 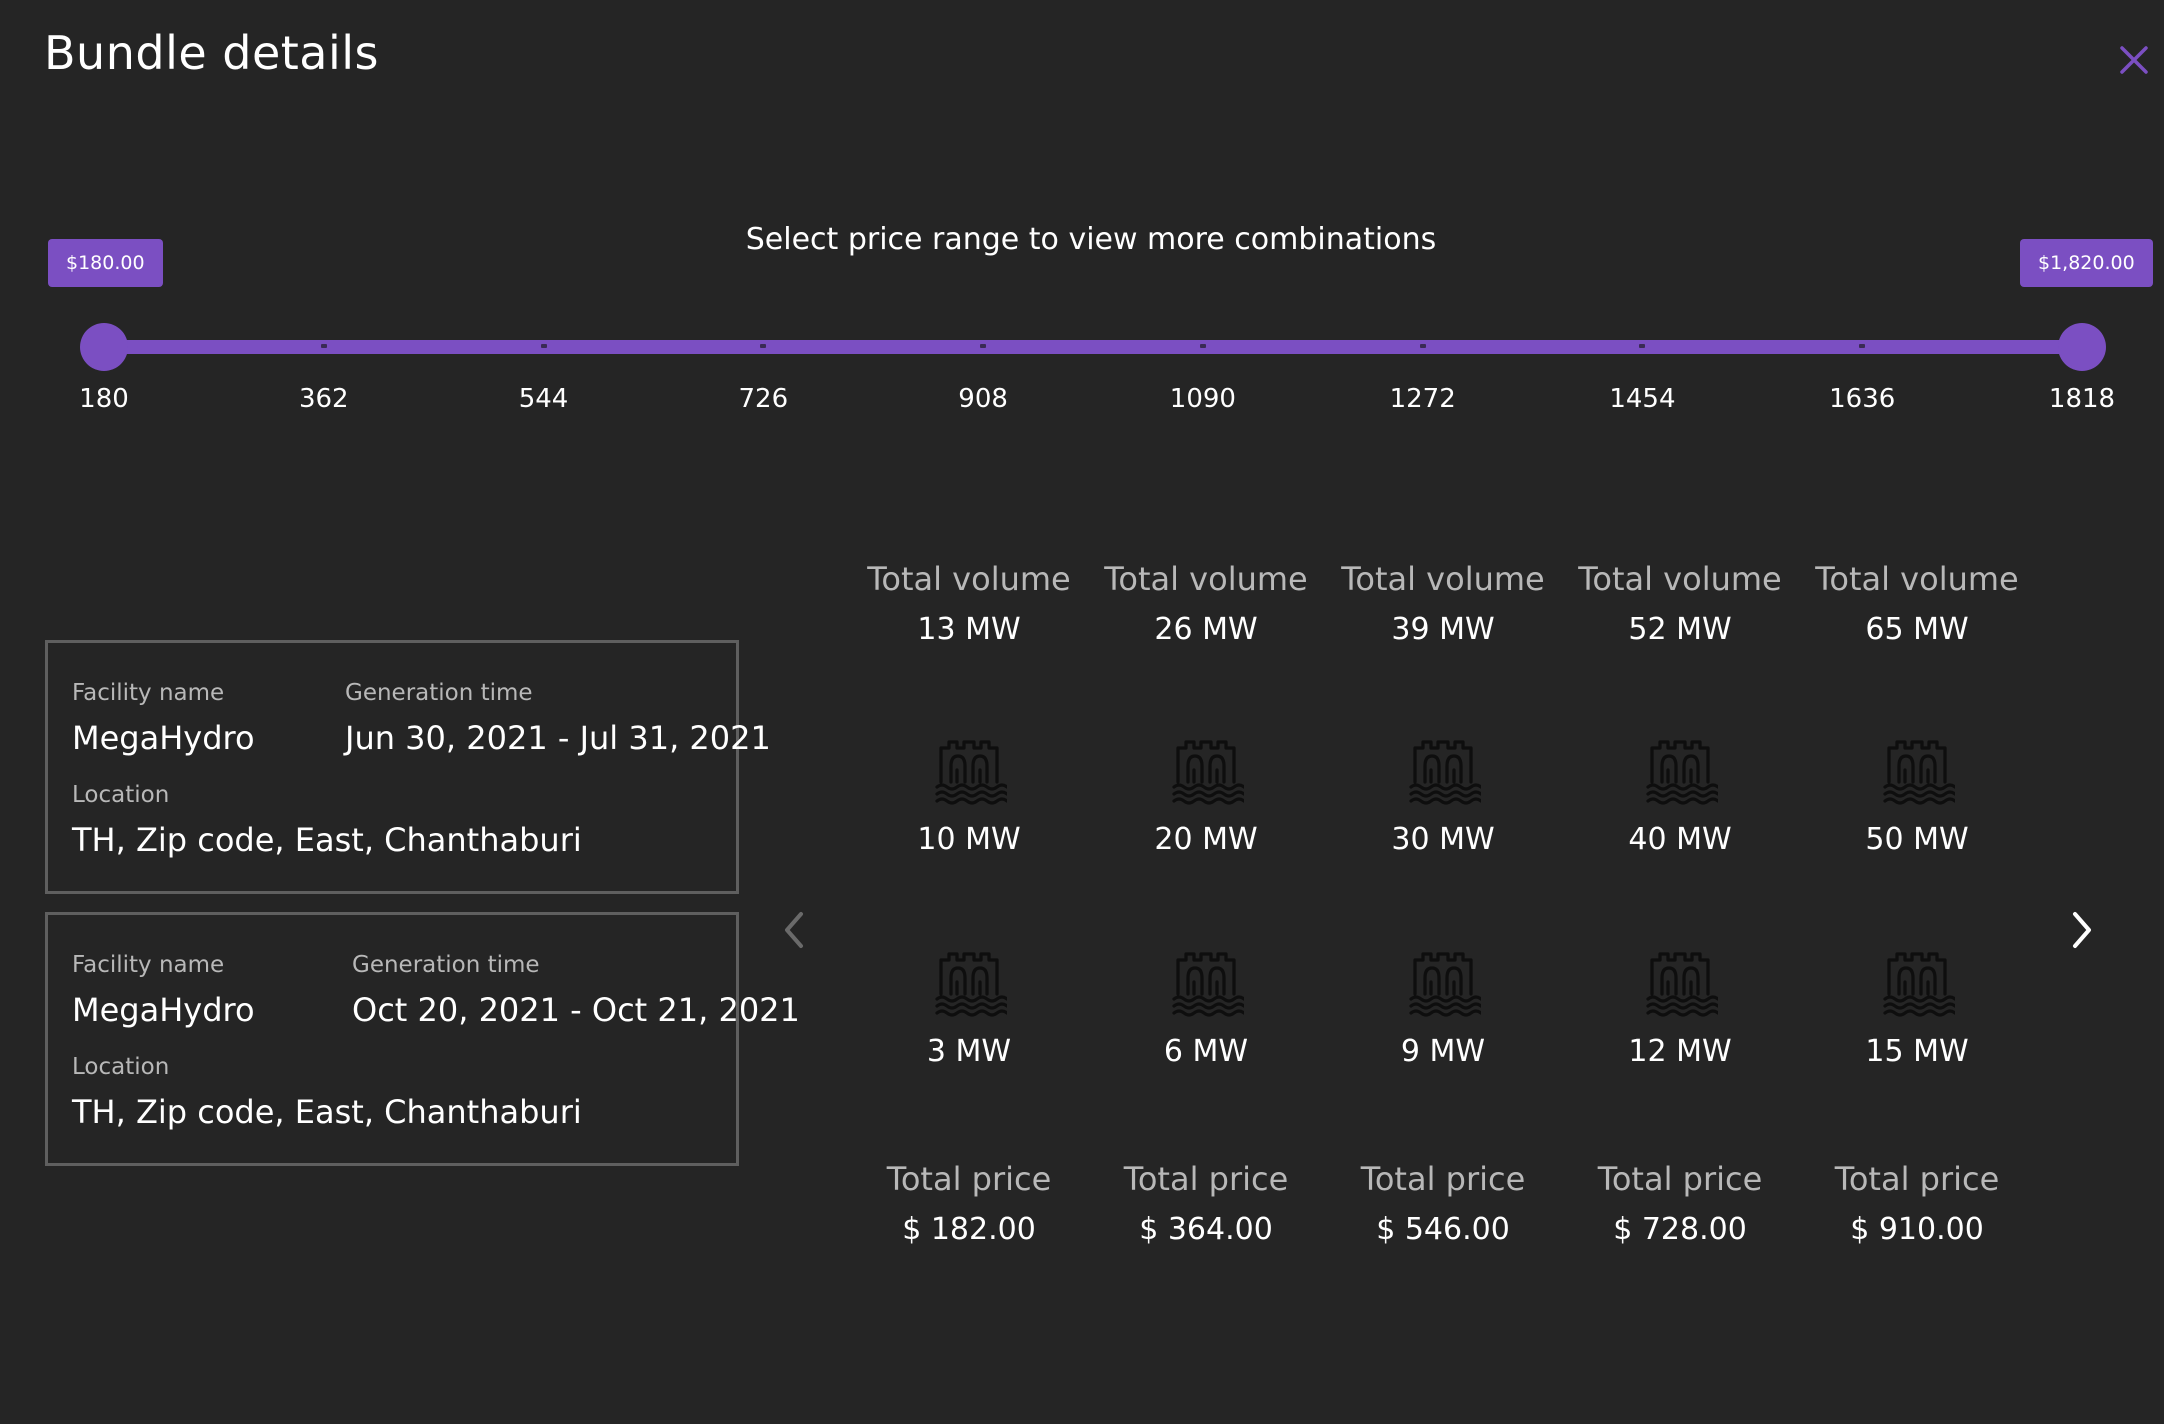 I want to click on slider-tick-label: 362, so click(x=323, y=399).